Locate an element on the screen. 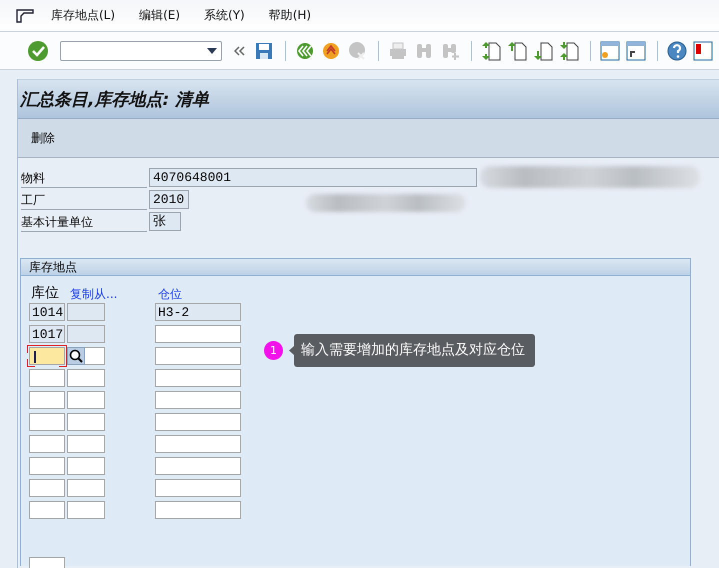 The image size is (719, 568). search-help-button is located at coordinates (76, 356).